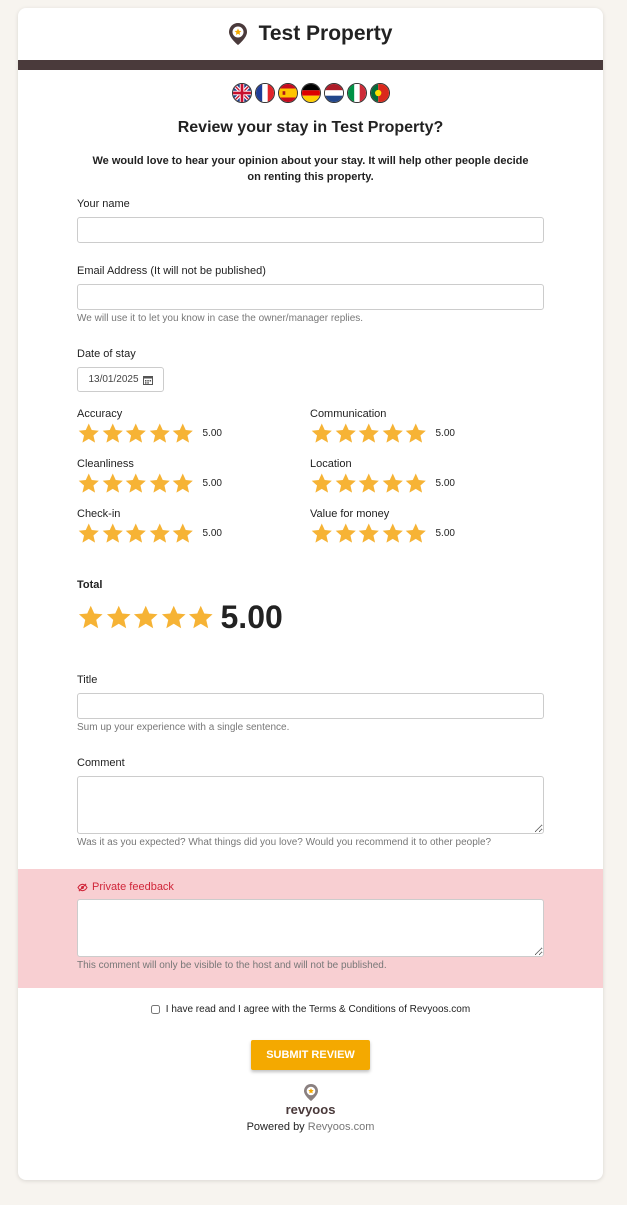  What do you see at coordinates (82, 887) in the screenshot?
I see `eye-slash-icon` at bounding box center [82, 887].